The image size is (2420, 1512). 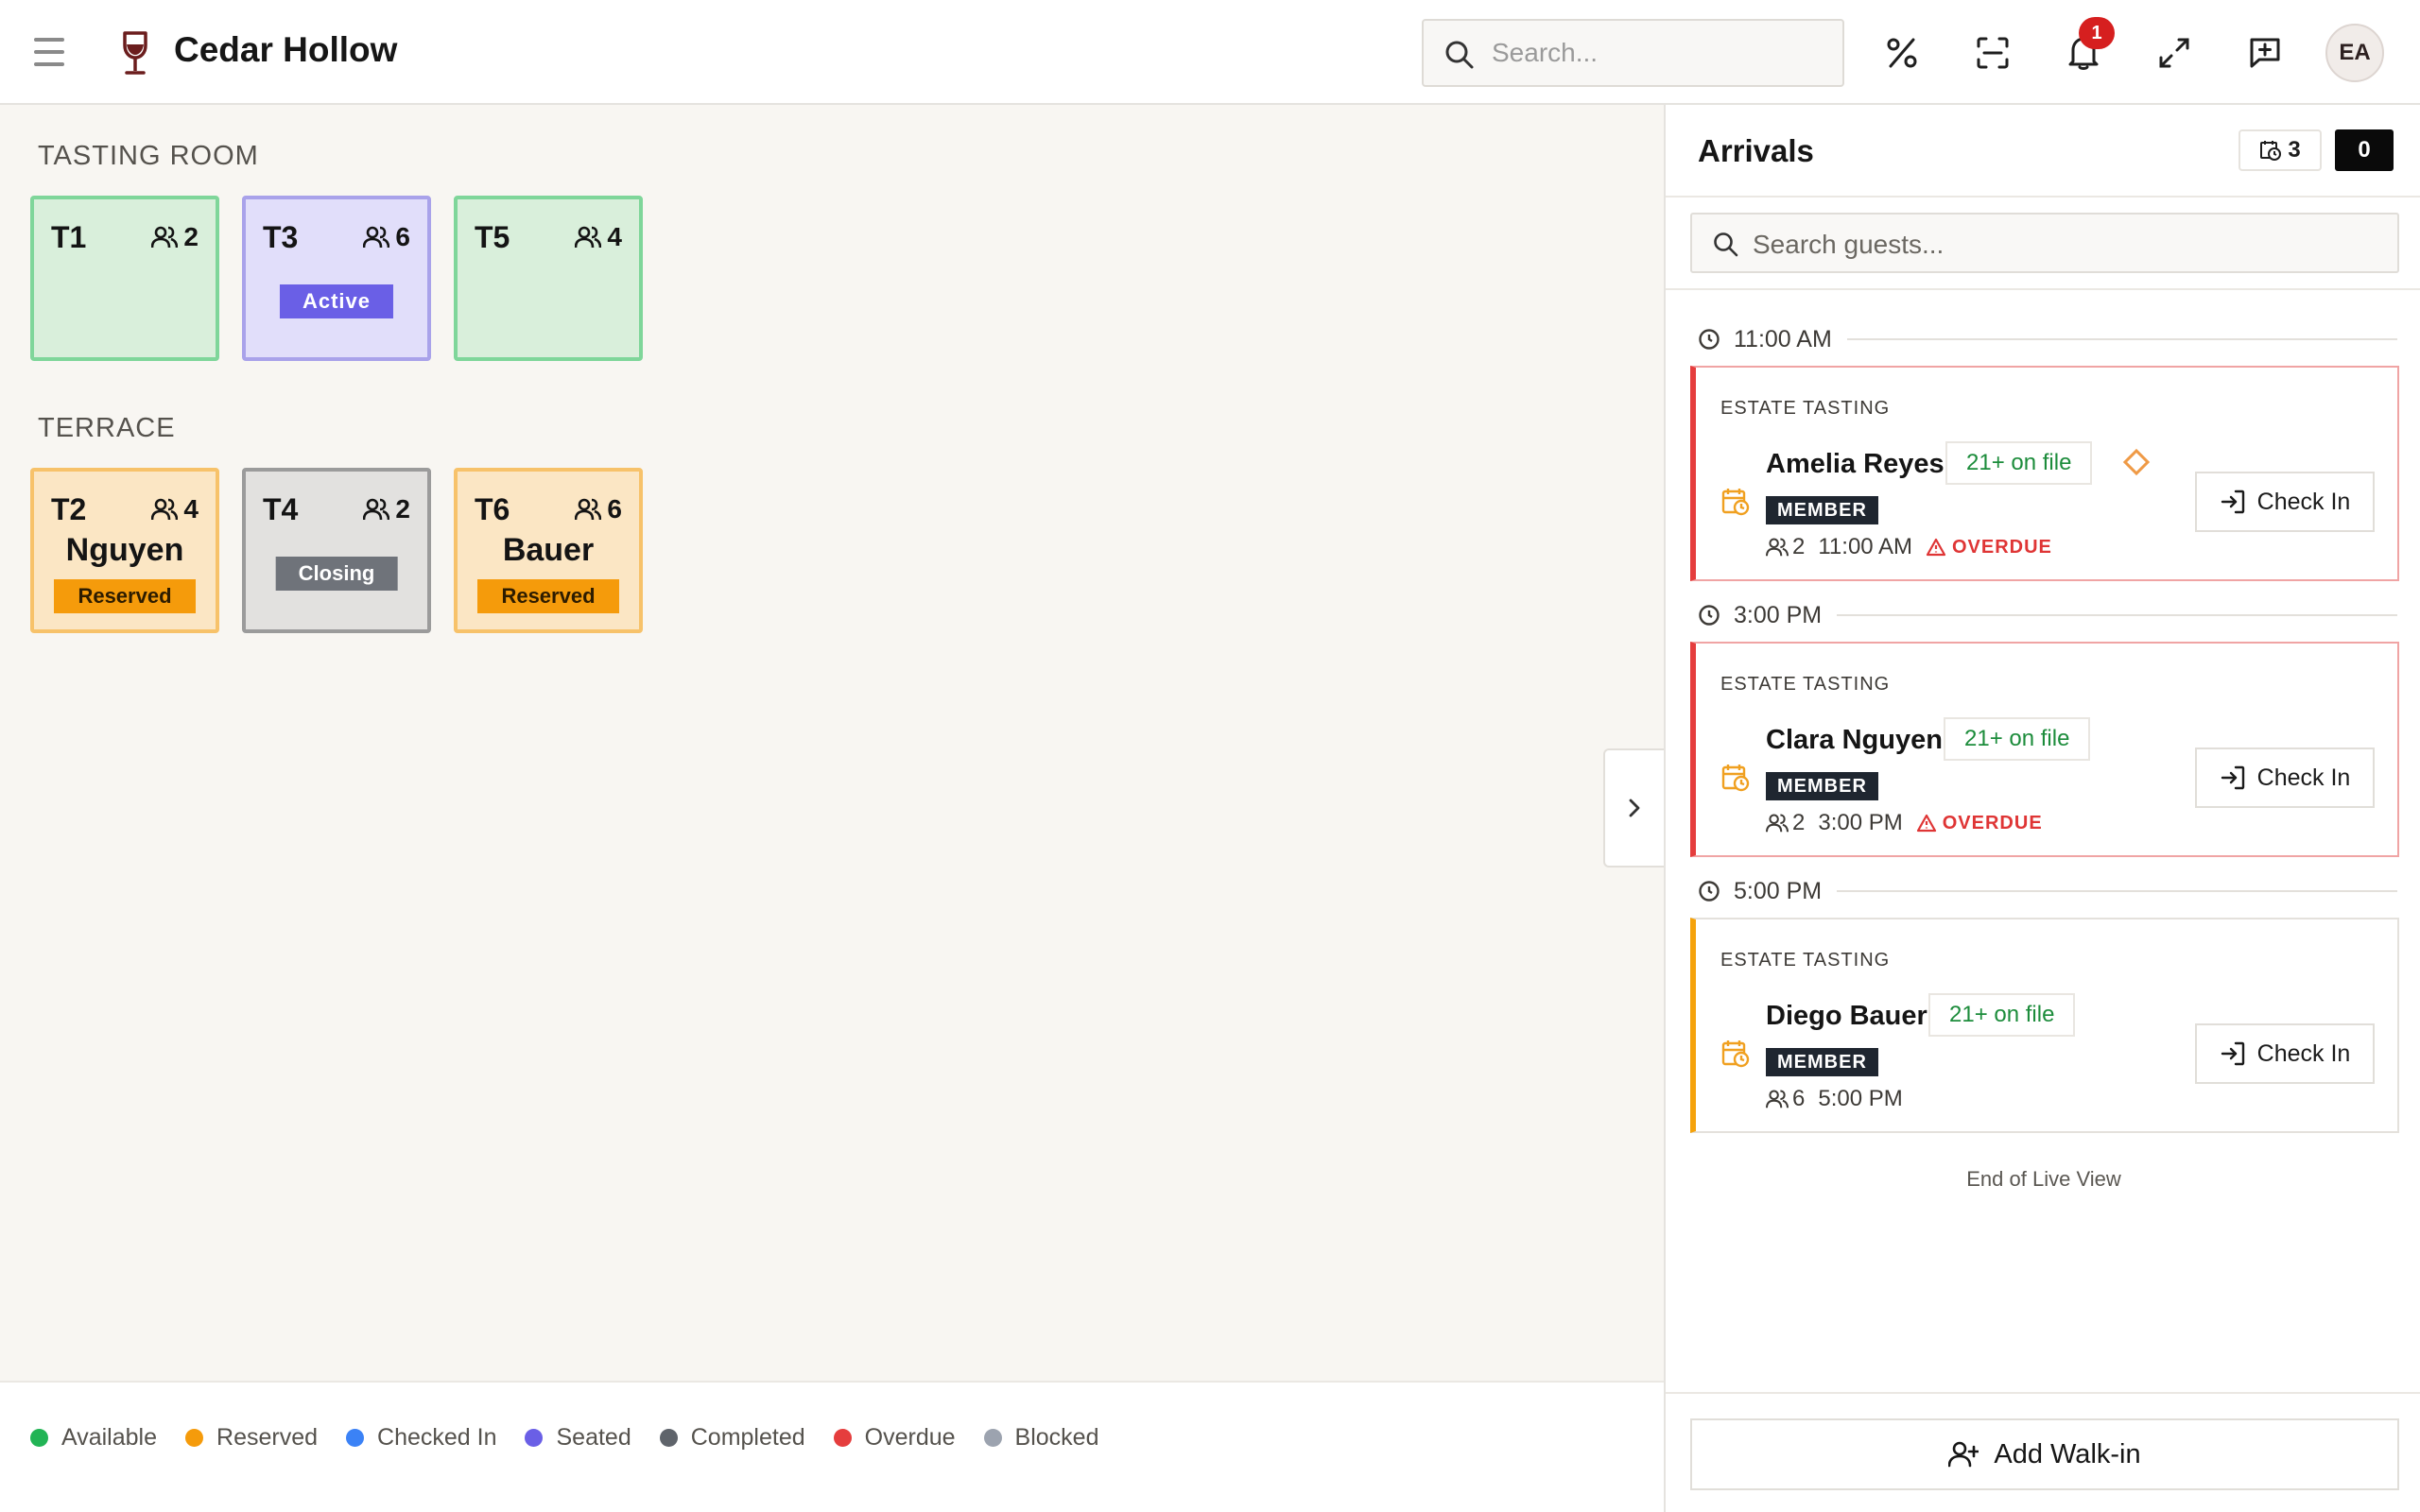 What do you see at coordinates (148, 156) in the screenshot?
I see `section-title-tasting-room: TASTING ROOM` at bounding box center [148, 156].